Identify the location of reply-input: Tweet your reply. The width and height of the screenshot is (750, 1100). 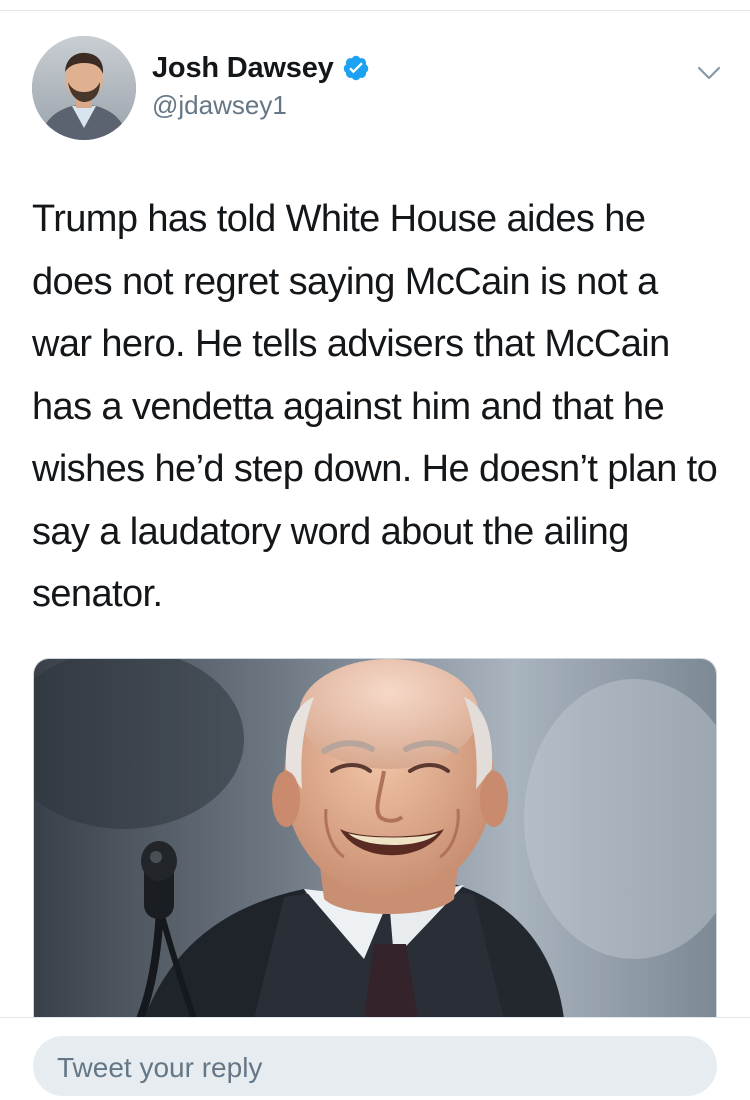
(375, 1066).